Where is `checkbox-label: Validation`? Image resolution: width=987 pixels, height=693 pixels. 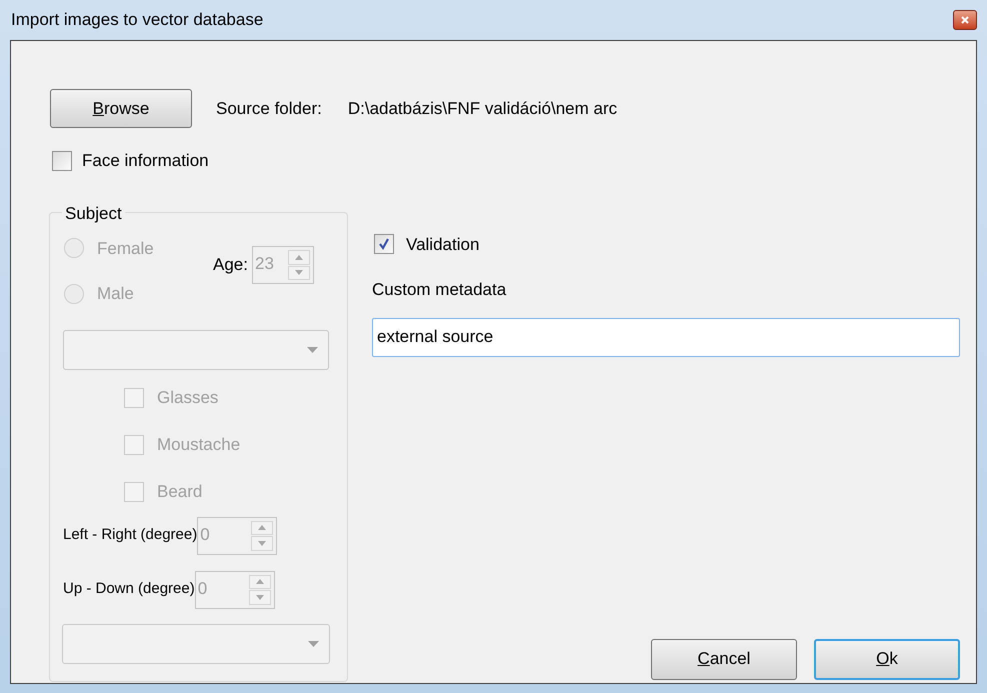
checkbox-label: Validation is located at coordinates (443, 245).